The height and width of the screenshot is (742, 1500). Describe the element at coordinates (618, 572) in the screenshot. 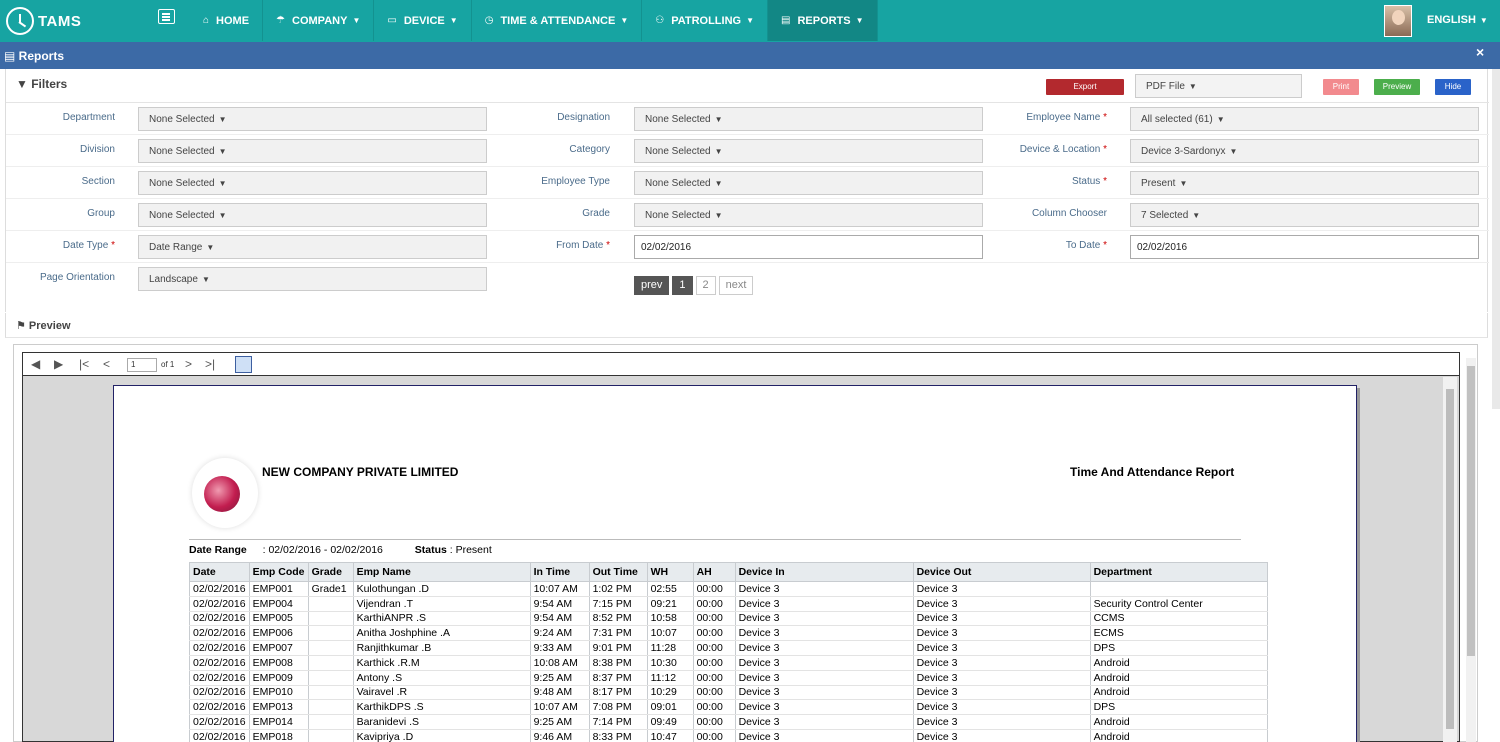

I see `column-header: Out Time` at that location.